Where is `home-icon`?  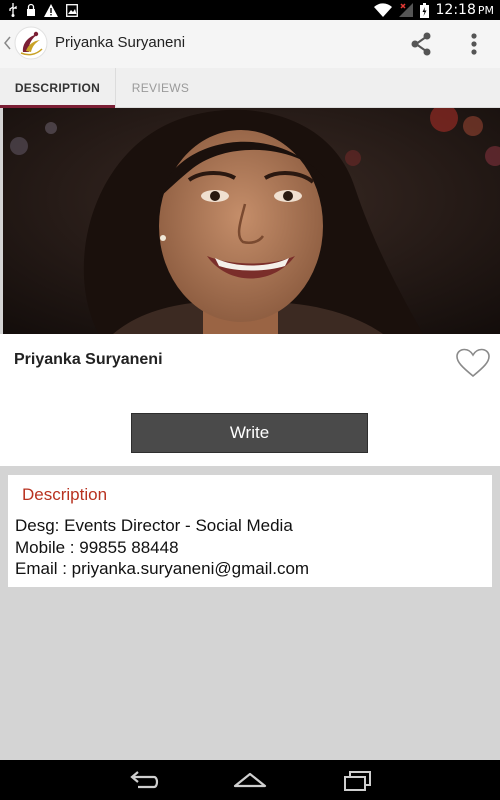 home-icon is located at coordinates (250, 780).